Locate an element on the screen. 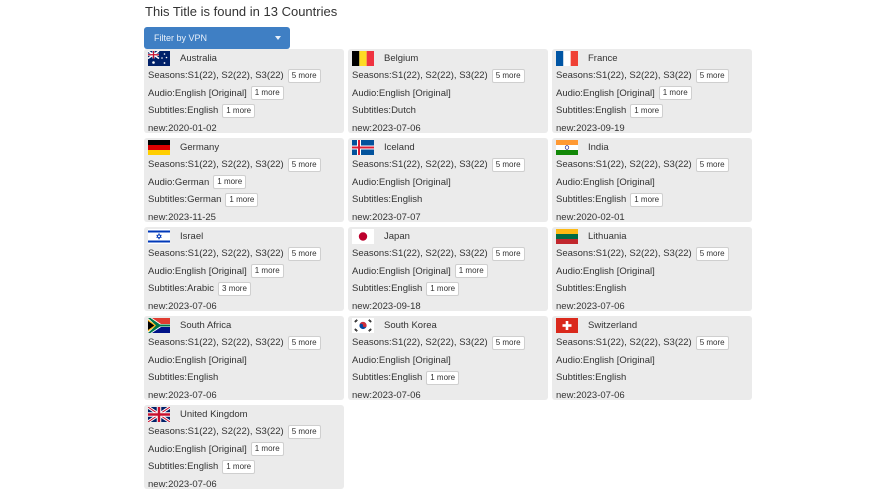 This screenshot has width=896, height=496. subtitles-text: Subtitles:Dutch is located at coordinates (384, 111).